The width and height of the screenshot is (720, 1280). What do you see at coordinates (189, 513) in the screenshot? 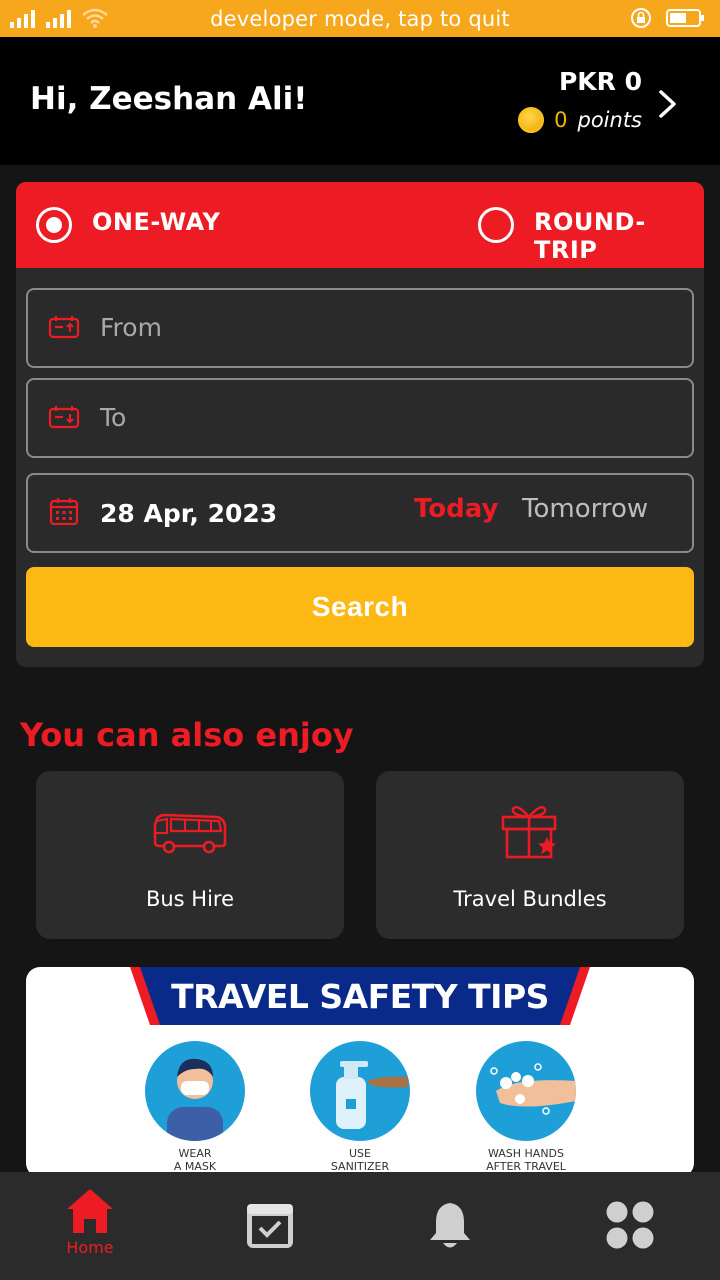
I see `selected-date: 28 Apr, 2023` at bounding box center [189, 513].